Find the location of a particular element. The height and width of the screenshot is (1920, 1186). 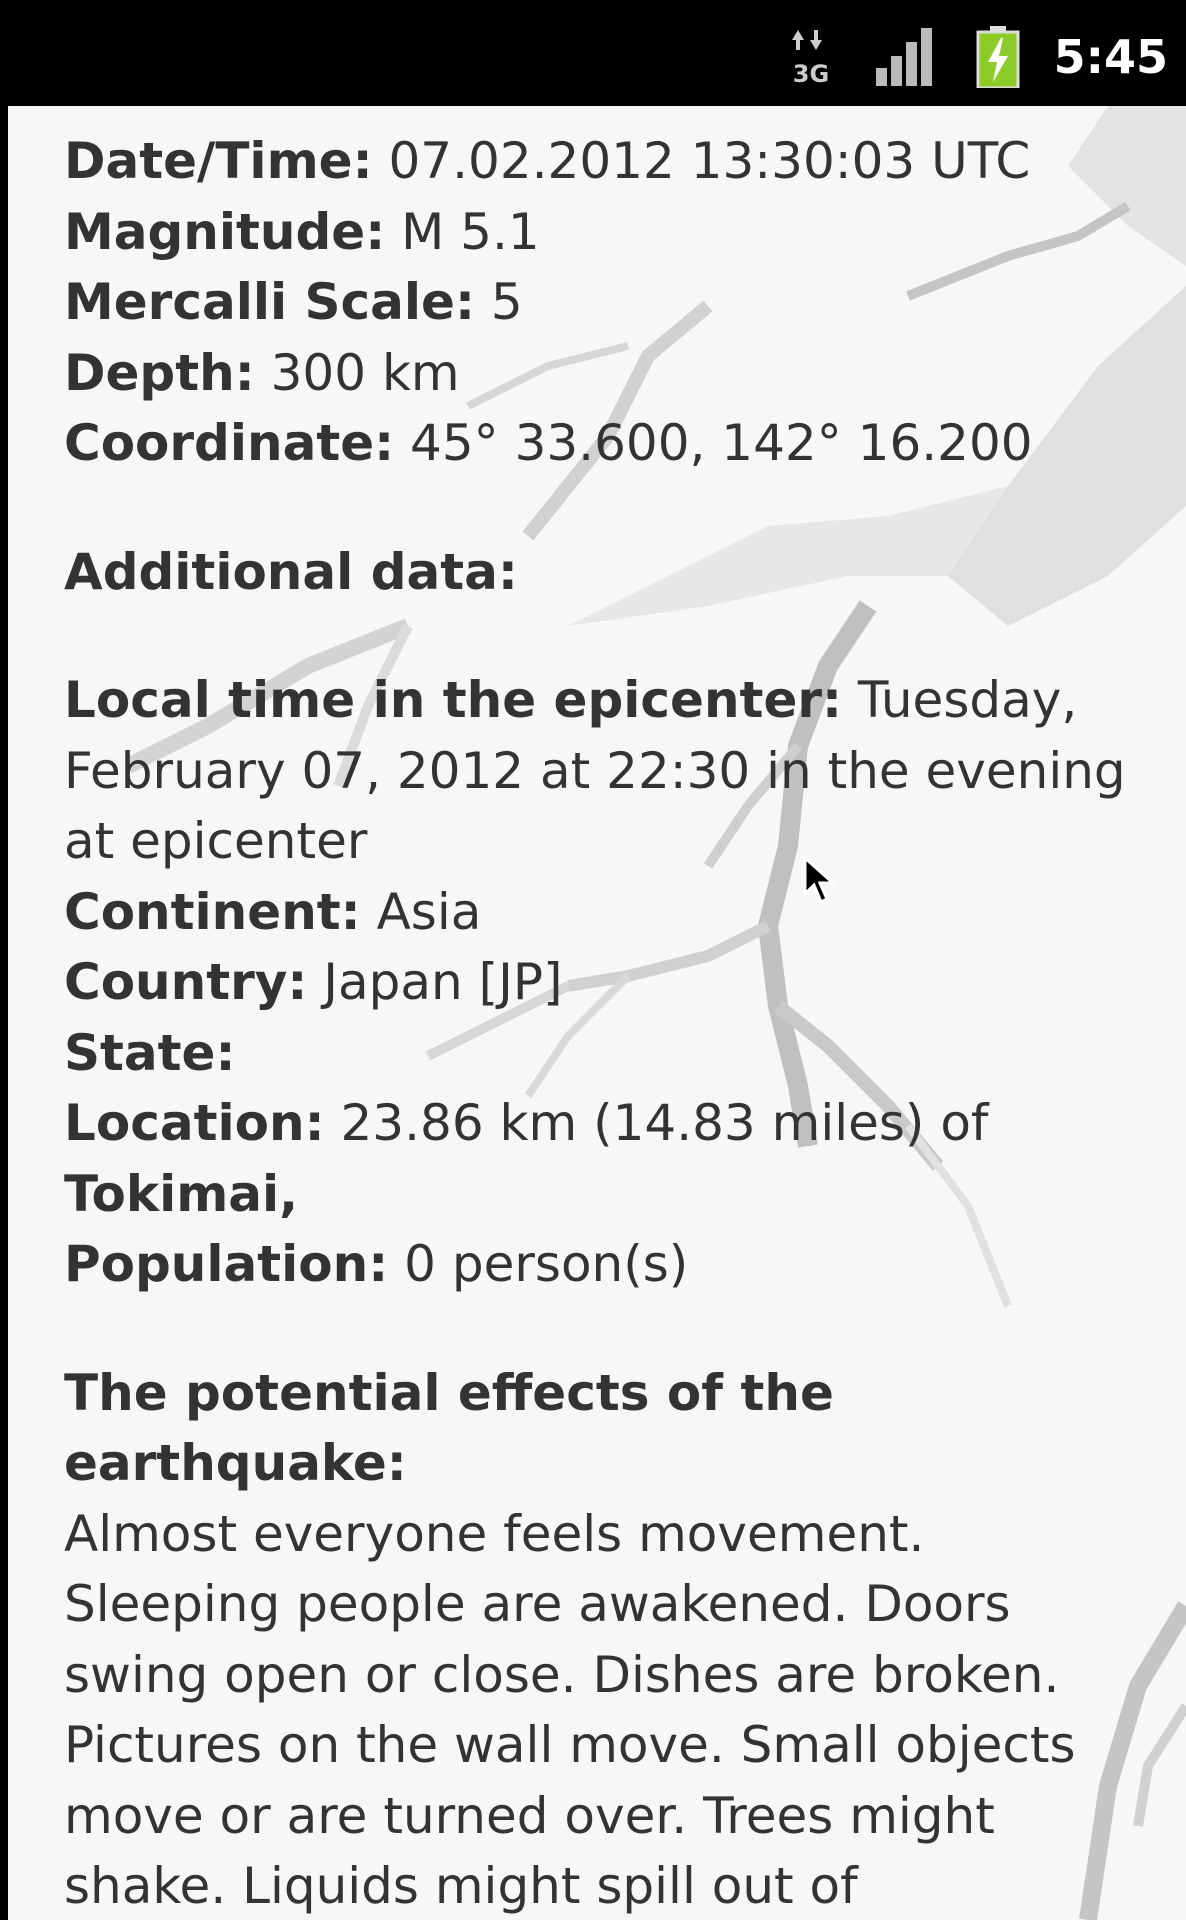

signal-strength-icon is located at coordinates (904, 57).